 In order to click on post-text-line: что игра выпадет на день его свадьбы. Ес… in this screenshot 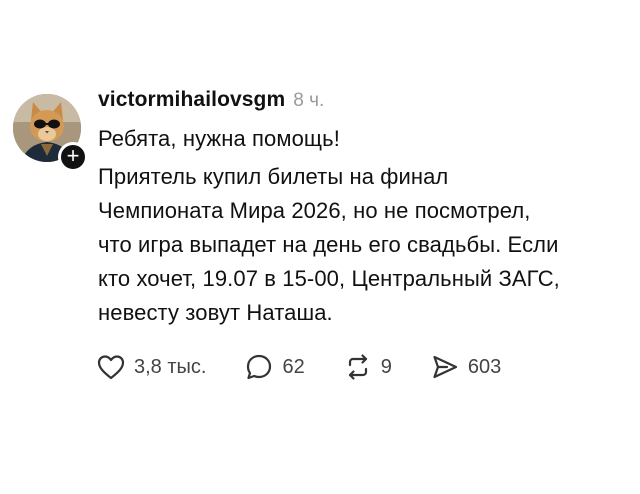, I will do `click(328, 244)`.